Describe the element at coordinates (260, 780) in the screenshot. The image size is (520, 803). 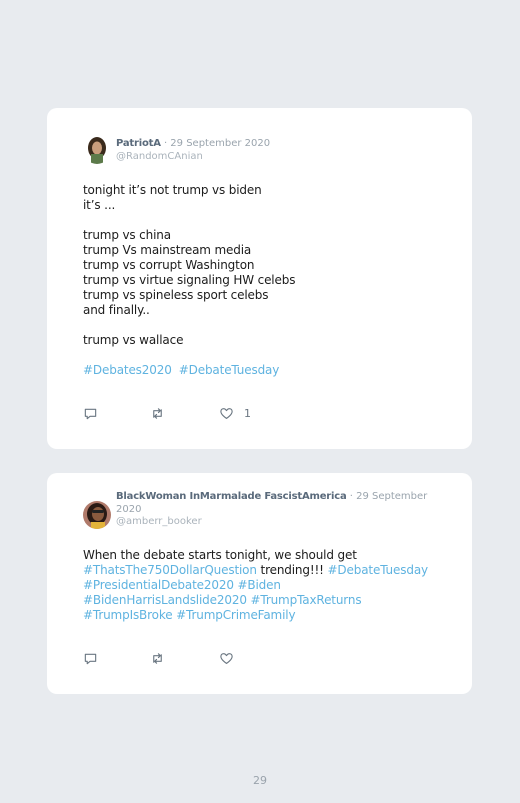
I see `page-number: 29` at that location.